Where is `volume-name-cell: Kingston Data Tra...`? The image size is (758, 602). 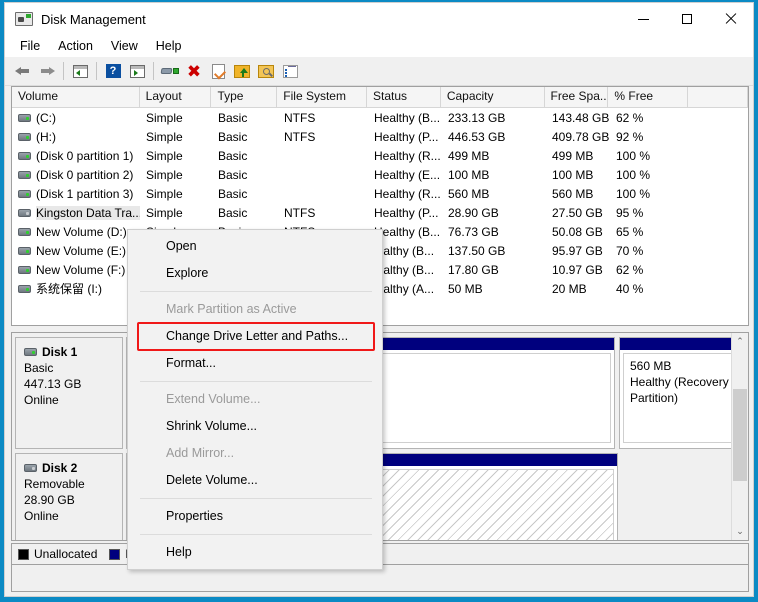
volume-name-cell: Kingston Data Tra... is located at coordinates (76, 212).